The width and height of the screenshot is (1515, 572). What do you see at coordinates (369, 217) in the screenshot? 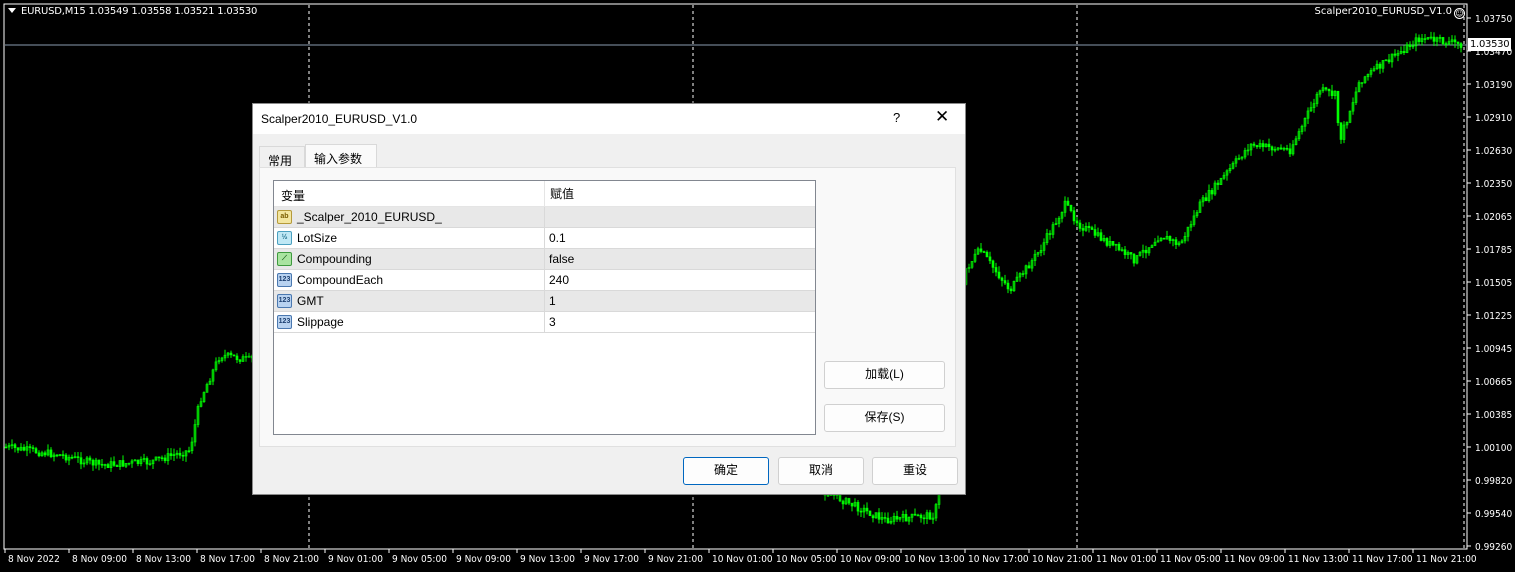
I see `param-name: _Scalper_2010_EURUSD_` at bounding box center [369, 217].